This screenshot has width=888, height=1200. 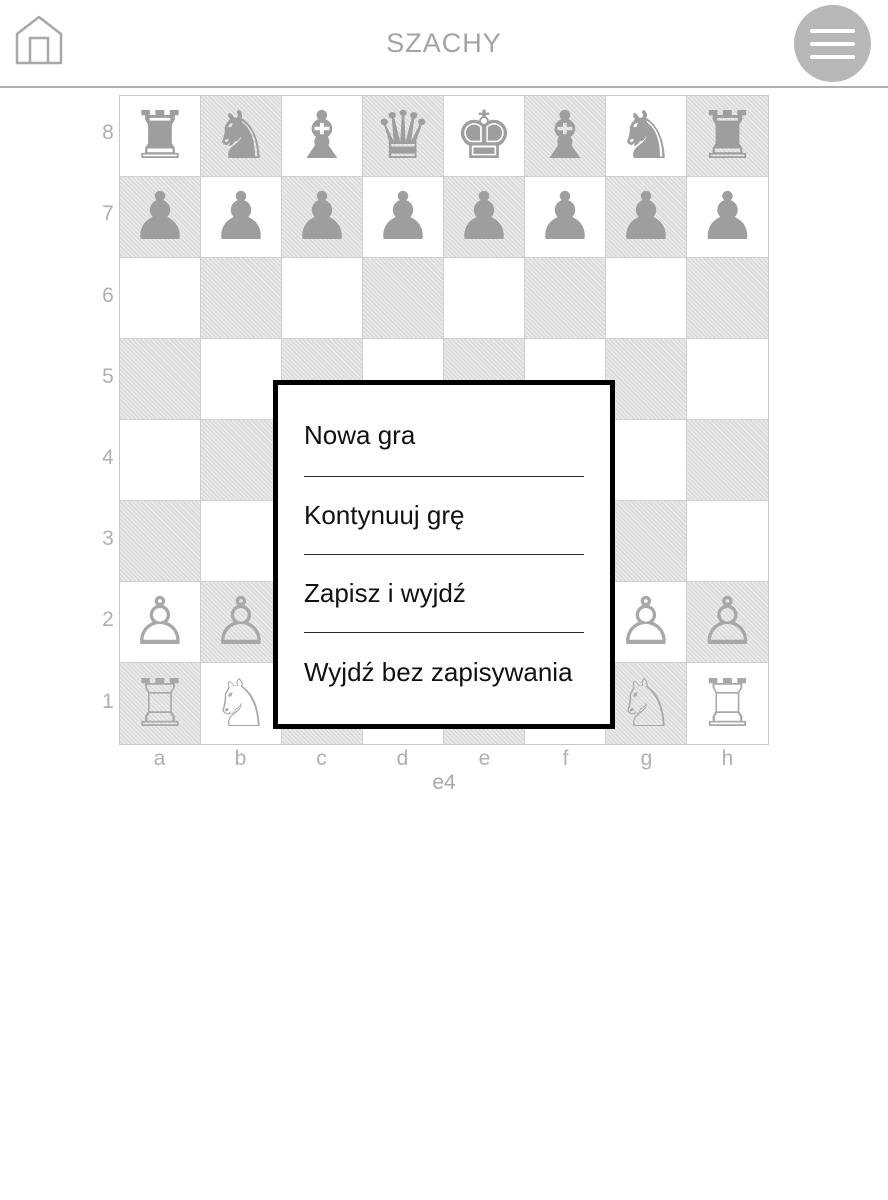 I want to click on file-label: f, so click(x=565, y=758).